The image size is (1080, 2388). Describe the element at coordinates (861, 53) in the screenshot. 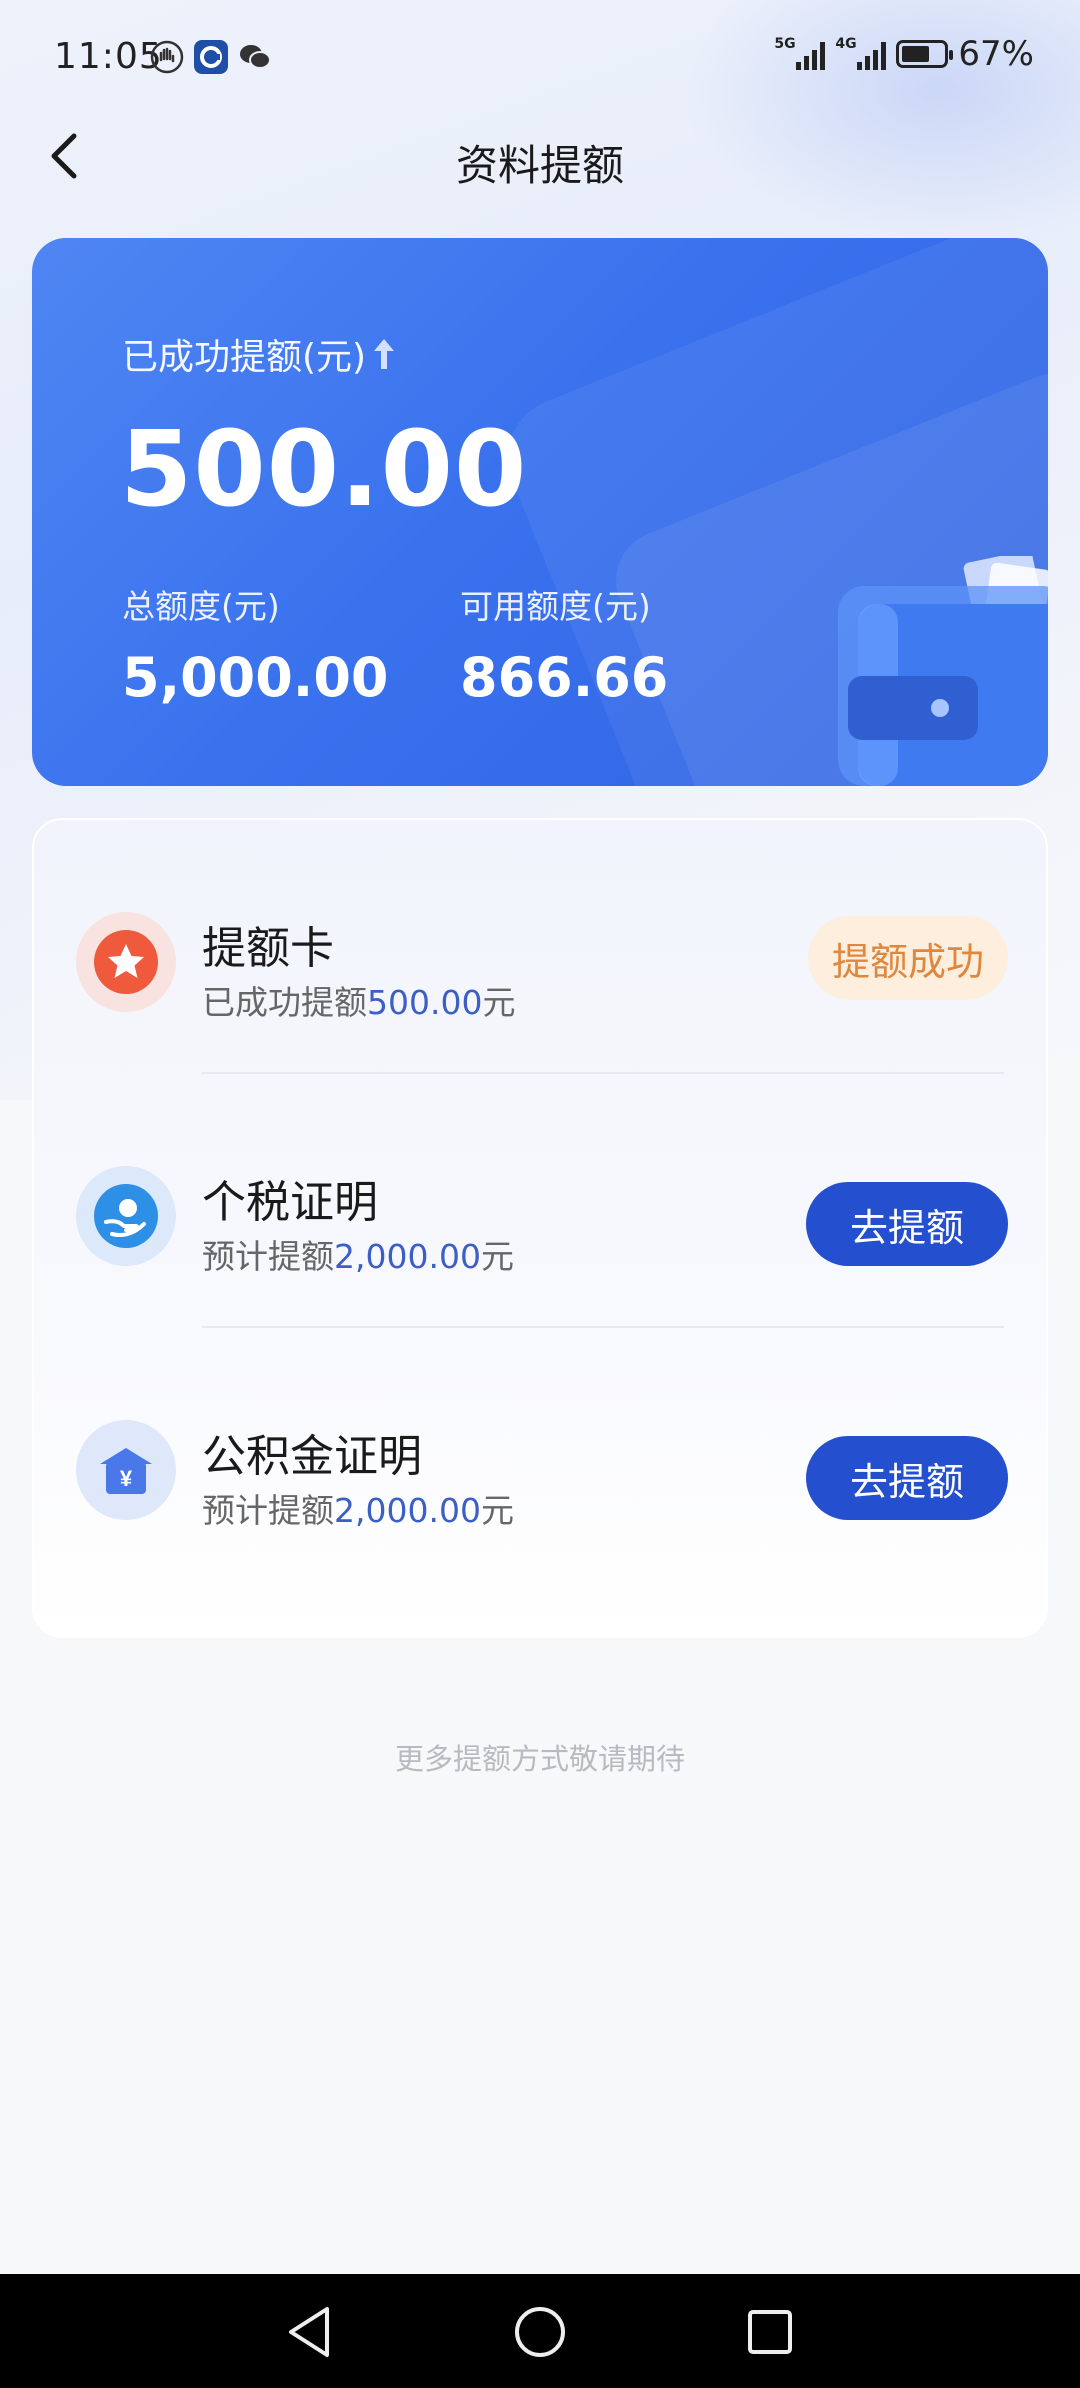

I see `signal-4g-icon: 4G` at that location.